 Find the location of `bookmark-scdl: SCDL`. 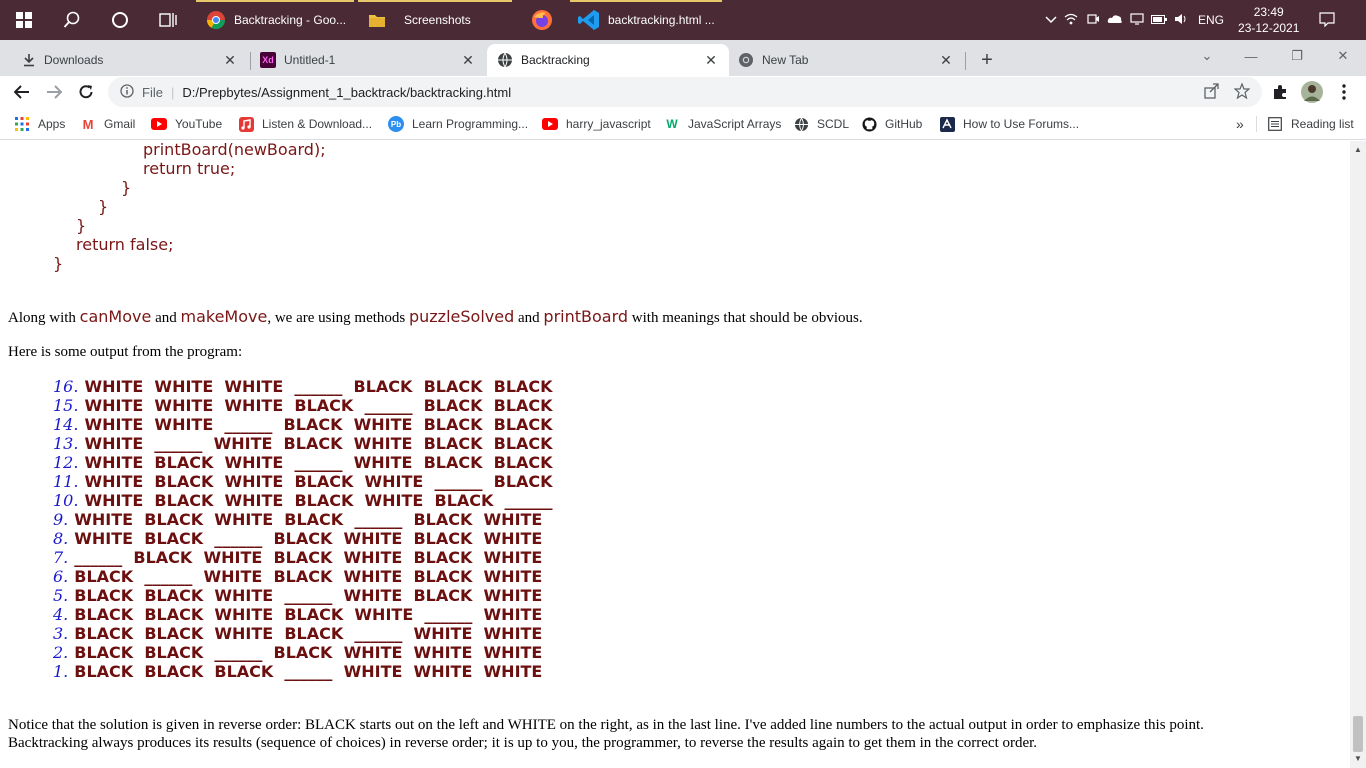

bookmark-scdl: SCDL is located at coordinates (821, 124).